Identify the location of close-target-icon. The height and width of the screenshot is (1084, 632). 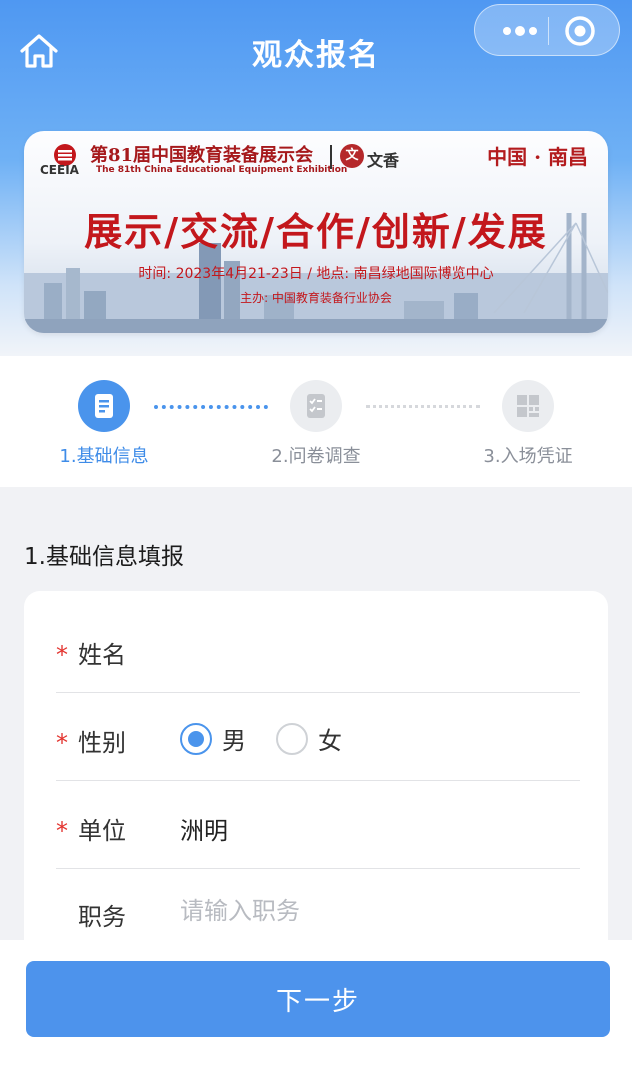
(580, 31).